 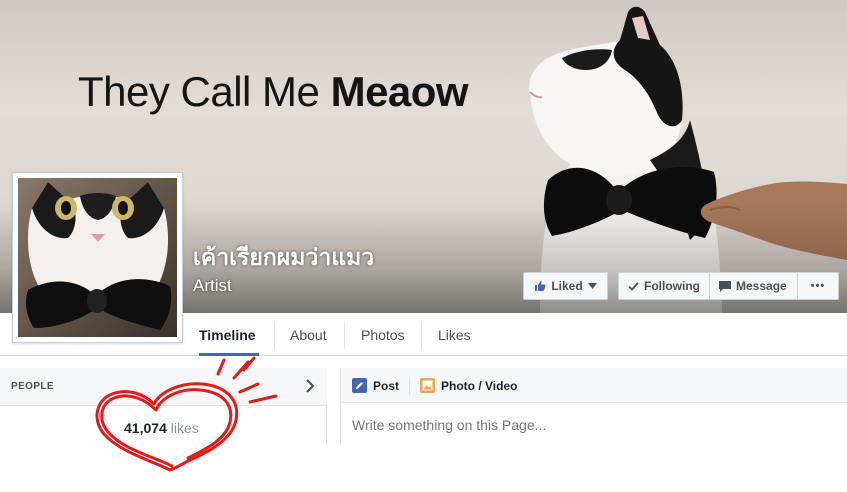 I want to click on chevron-down-icon, so click(x=592, y=286).